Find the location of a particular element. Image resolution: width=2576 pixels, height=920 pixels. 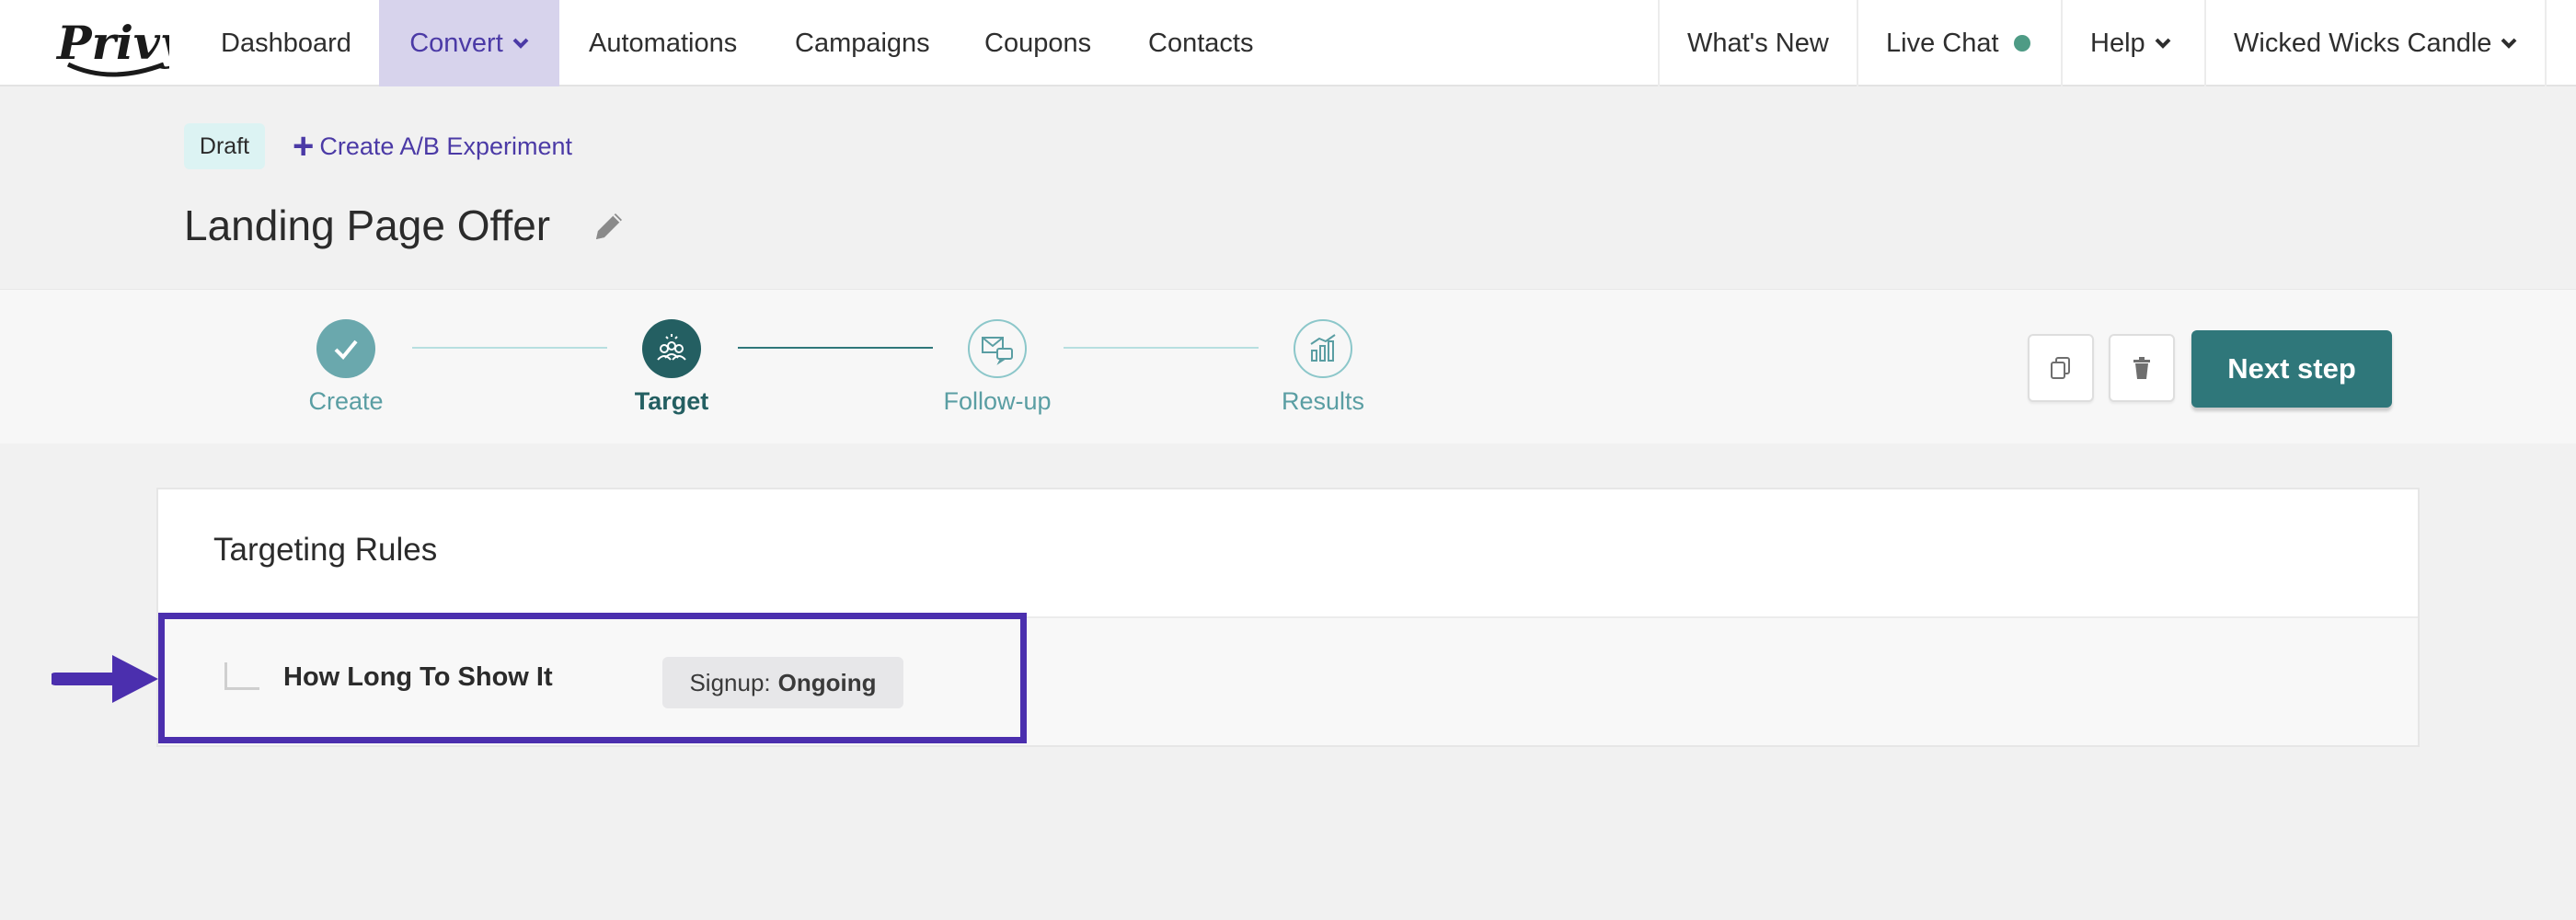

check-icon is located at coordinates (346, 349).